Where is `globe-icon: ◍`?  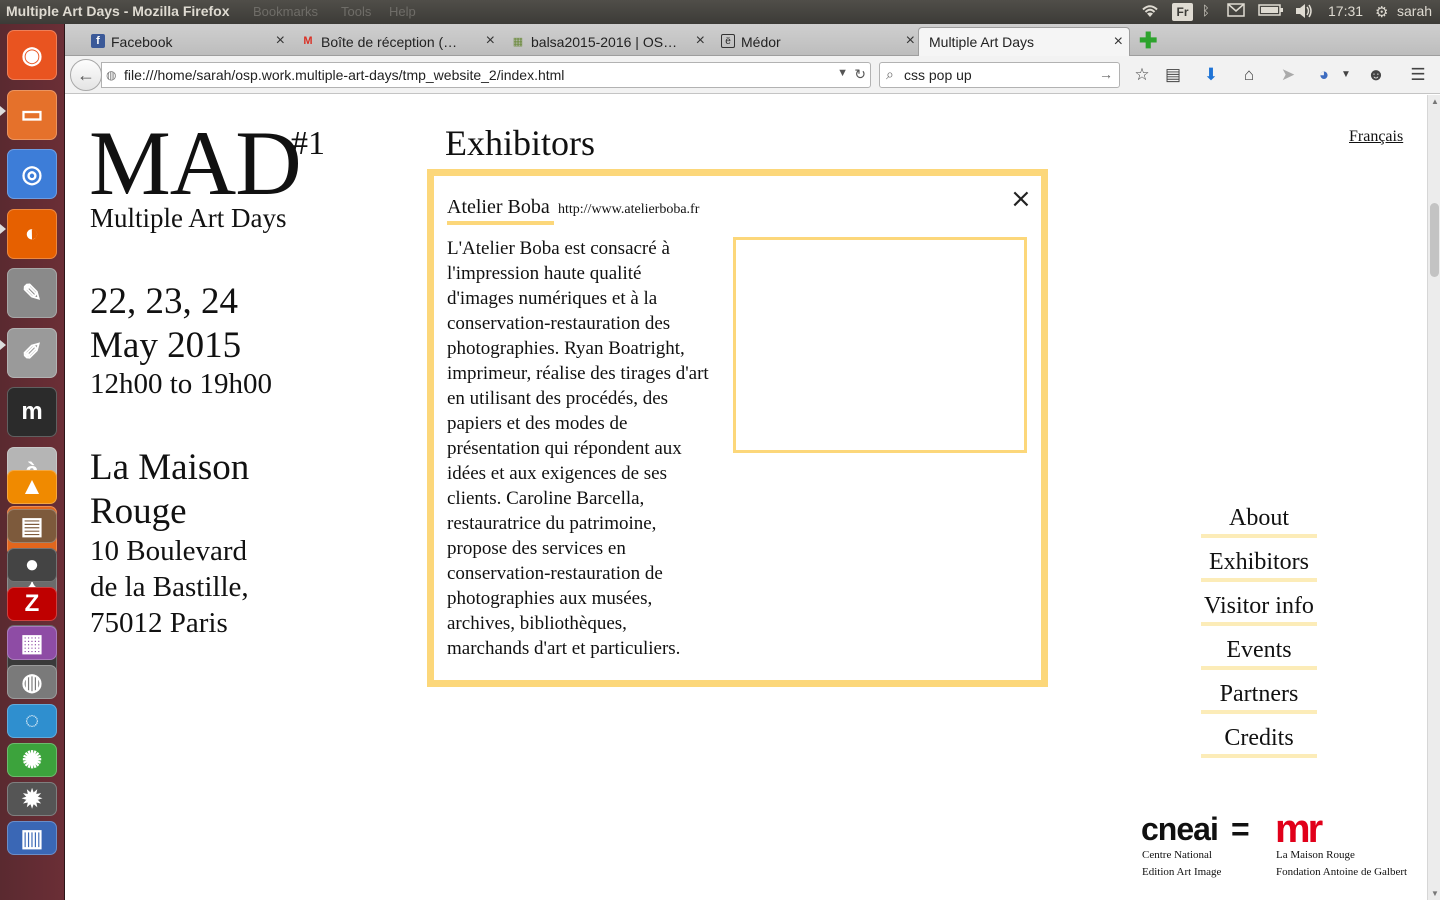
globe-icon: ◍ is located at coordinates (111, 75).